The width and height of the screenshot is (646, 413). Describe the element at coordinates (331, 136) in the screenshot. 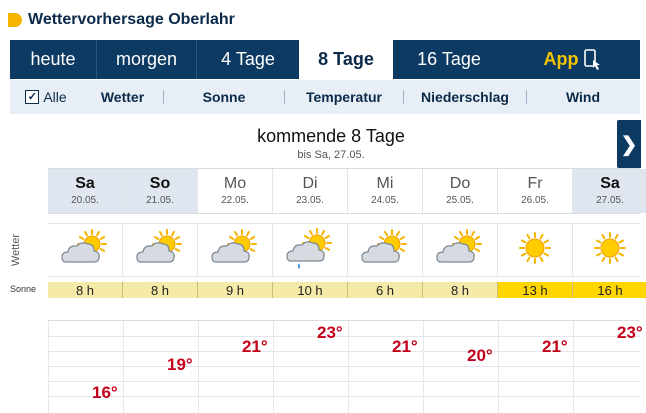

I see `period-title: kommende 8 Tage` at that location.